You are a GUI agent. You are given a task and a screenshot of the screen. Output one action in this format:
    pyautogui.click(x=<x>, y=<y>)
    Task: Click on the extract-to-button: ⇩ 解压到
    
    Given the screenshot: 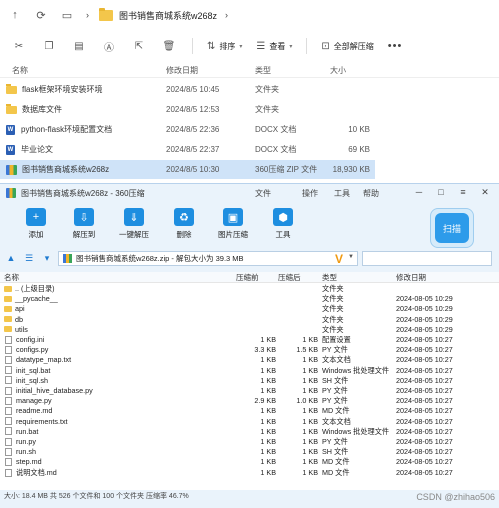 What is the action you would take?
    pyautogui.click(x=84, y=224)
    